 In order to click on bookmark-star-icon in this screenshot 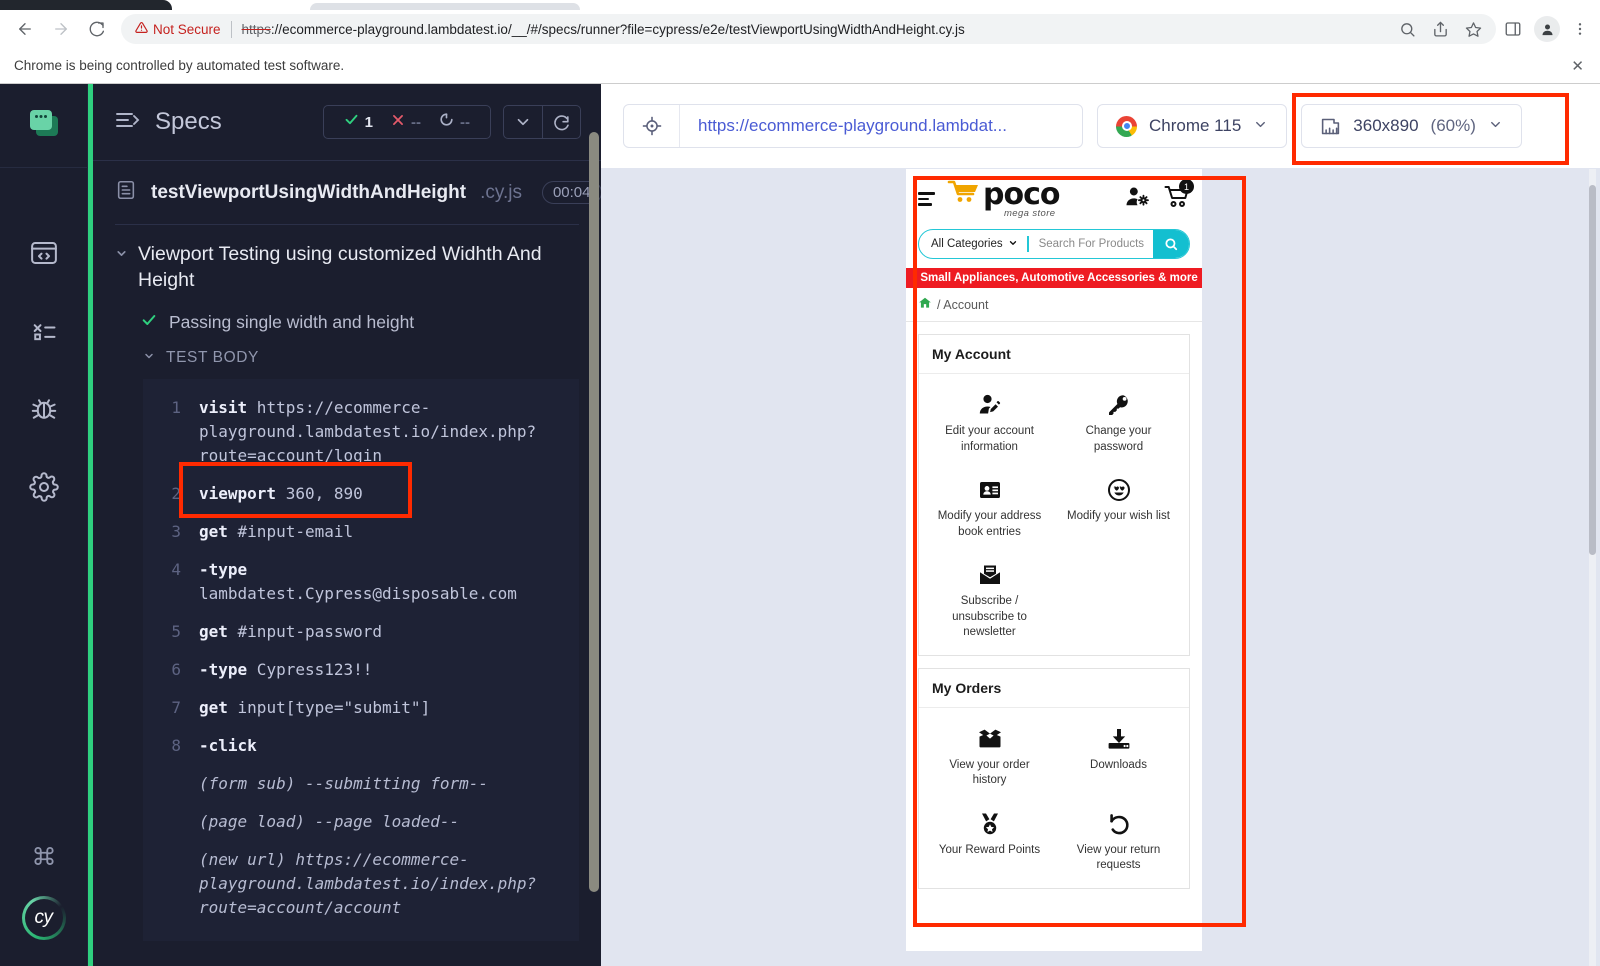, I will do `click(1473, 29)`.